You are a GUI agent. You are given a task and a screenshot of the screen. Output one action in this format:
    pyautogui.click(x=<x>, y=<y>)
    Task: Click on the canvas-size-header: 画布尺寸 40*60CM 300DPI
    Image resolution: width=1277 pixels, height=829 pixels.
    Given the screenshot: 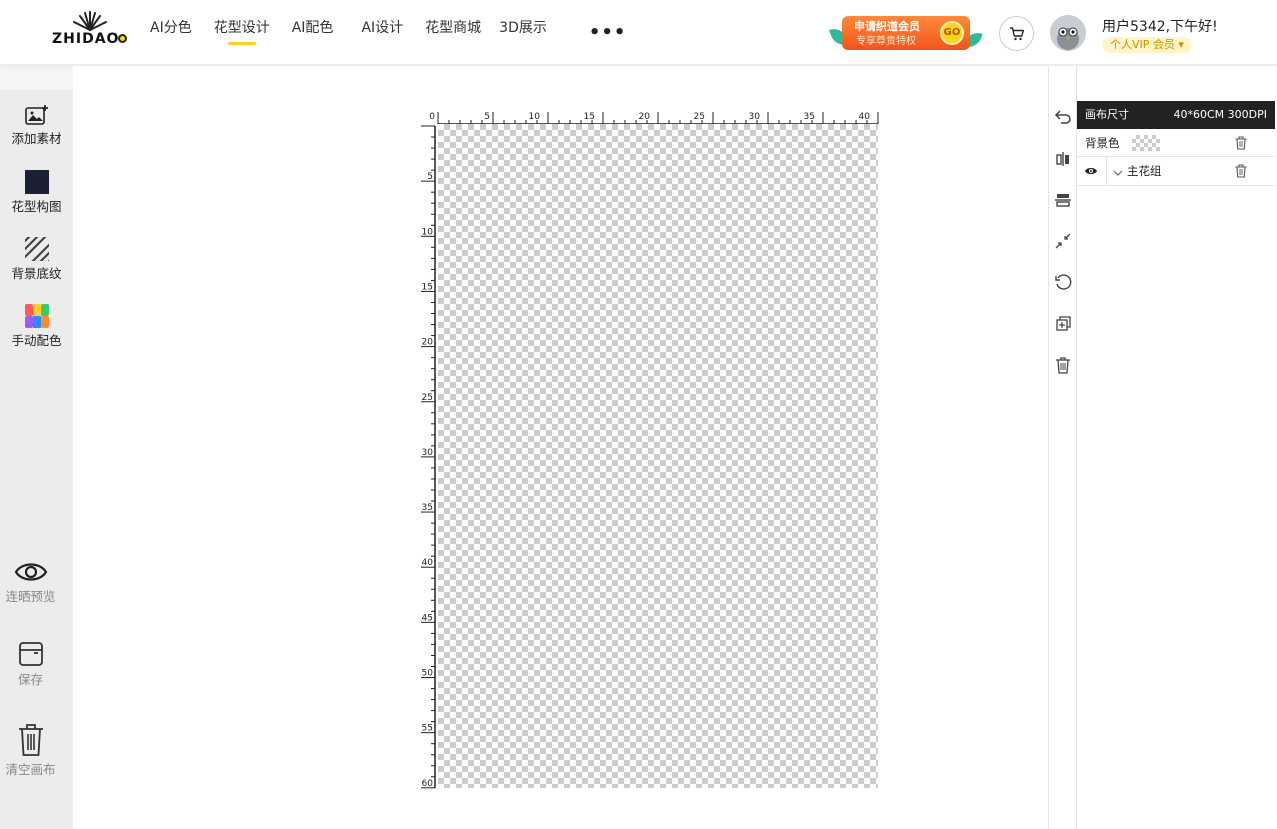 What is the action you would take?
    pyautogui.click(x=1176, y=115)
    